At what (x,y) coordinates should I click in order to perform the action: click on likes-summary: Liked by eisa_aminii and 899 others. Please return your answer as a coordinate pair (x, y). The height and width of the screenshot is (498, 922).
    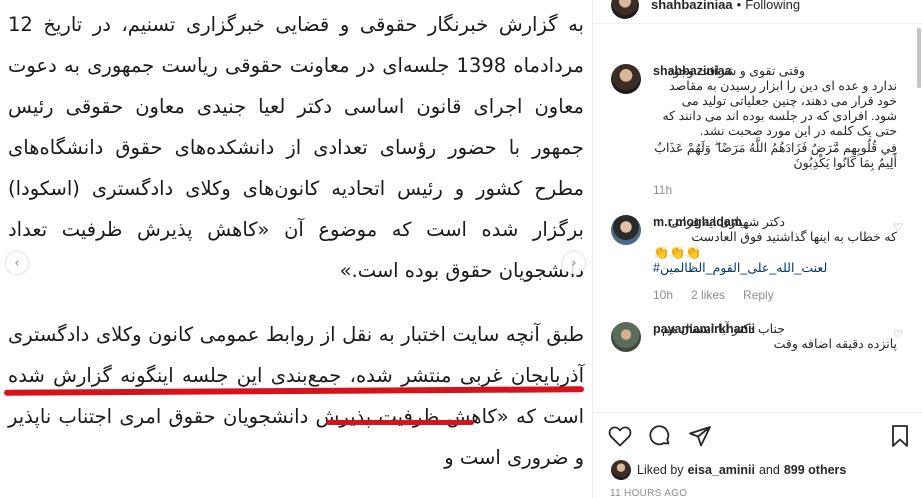
    Looking at the image, I should click on (730, 470).